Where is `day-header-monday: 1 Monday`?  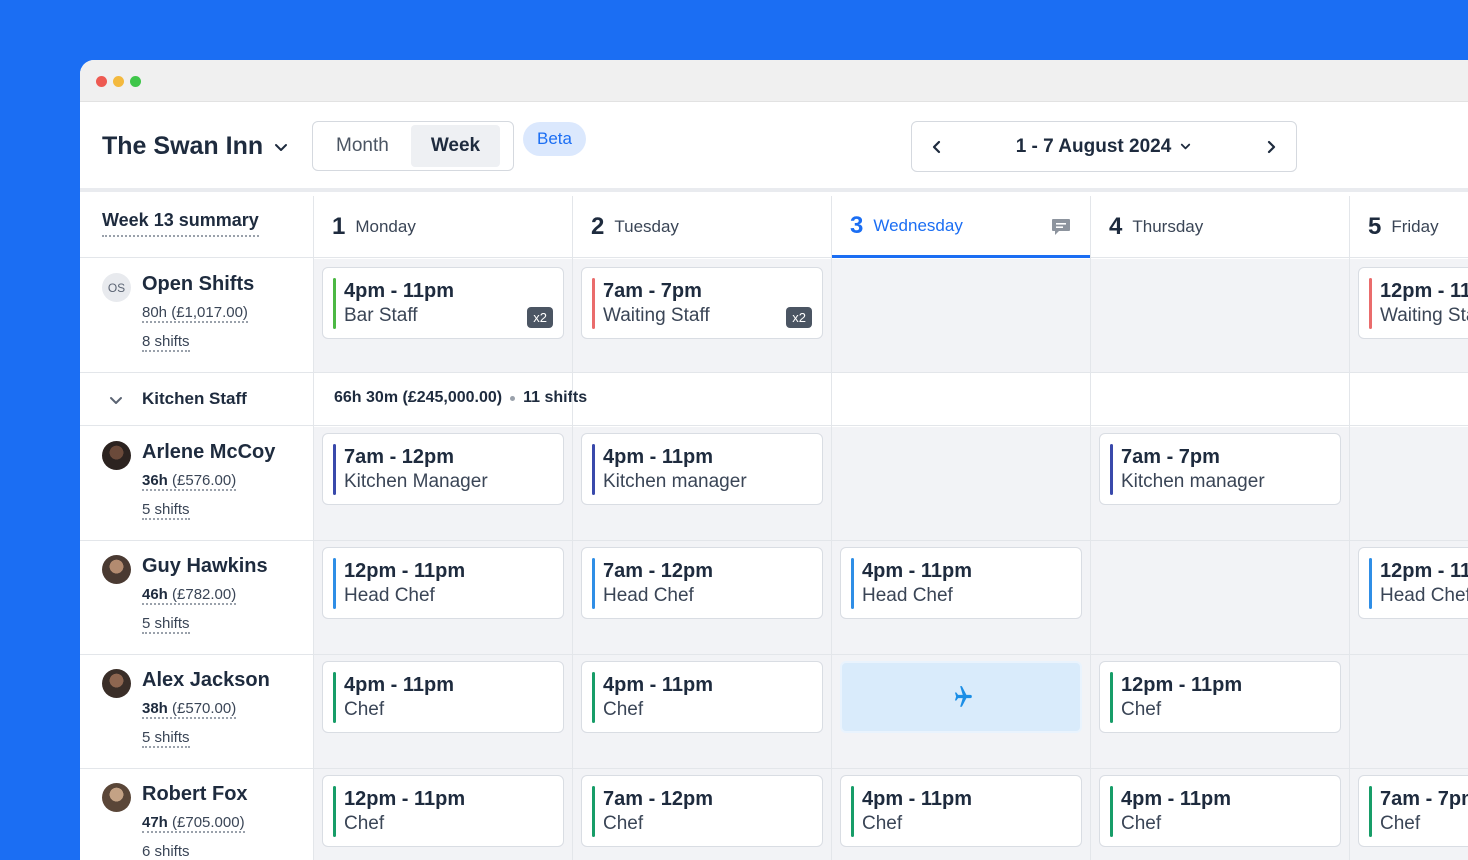
day-header-monday: 1 Monday is located at coordinates (443, 227).